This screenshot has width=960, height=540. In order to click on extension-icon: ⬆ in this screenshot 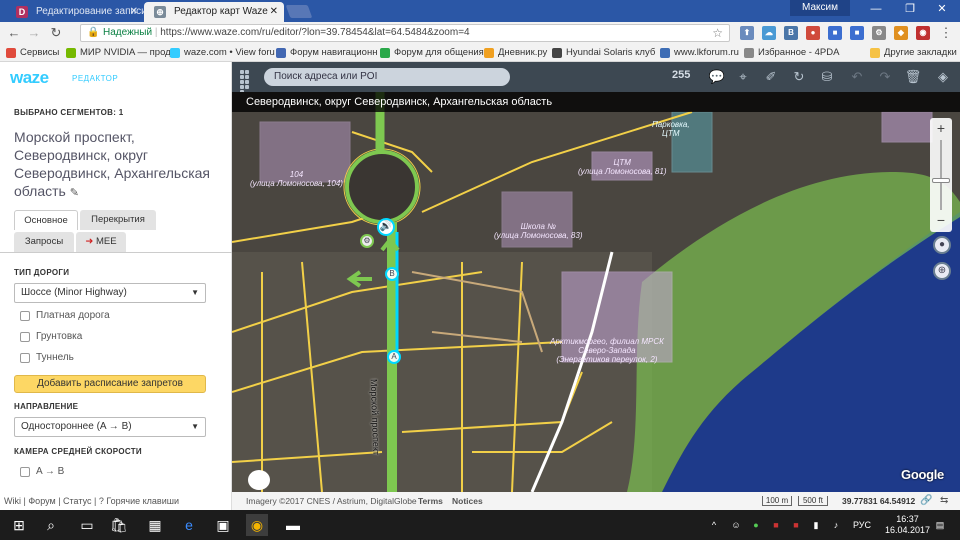, I will do `click(747, 33)`.